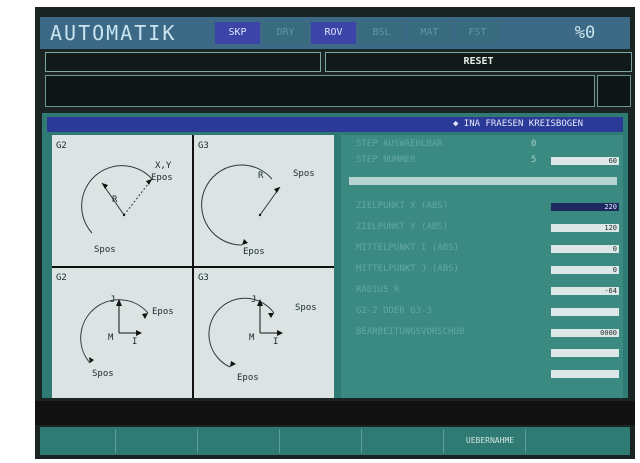 The image size is (640, 463). What do you see at coordinates (248, 378) in the screenshot?
I see `q4-epos-label: Epos` at bounding box center [248, 378].